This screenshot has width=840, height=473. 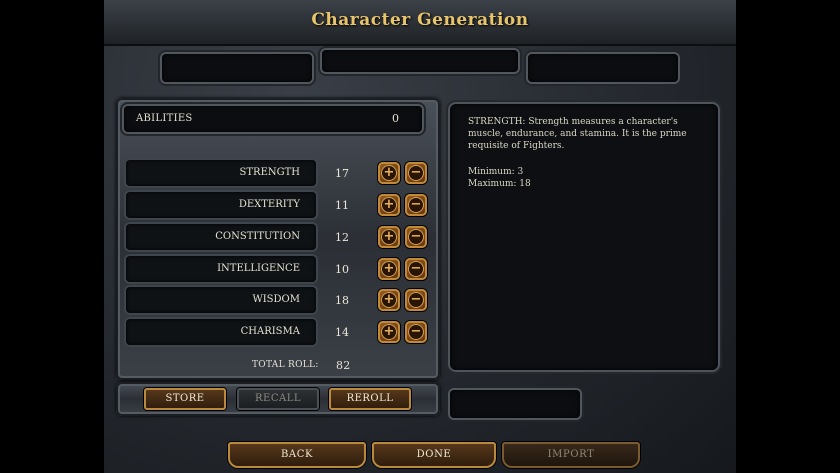 What do you see at coordinates (278, 399) in the screenshot?
I see `recall-button: RECALL` at bounding box center [278, 399].